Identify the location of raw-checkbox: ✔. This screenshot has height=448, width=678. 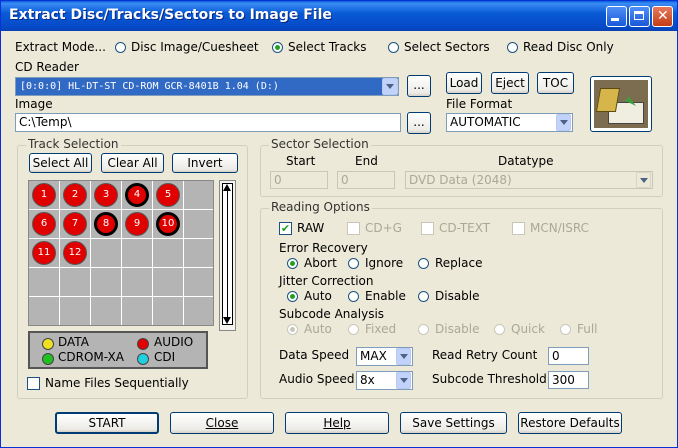
(285, 228).